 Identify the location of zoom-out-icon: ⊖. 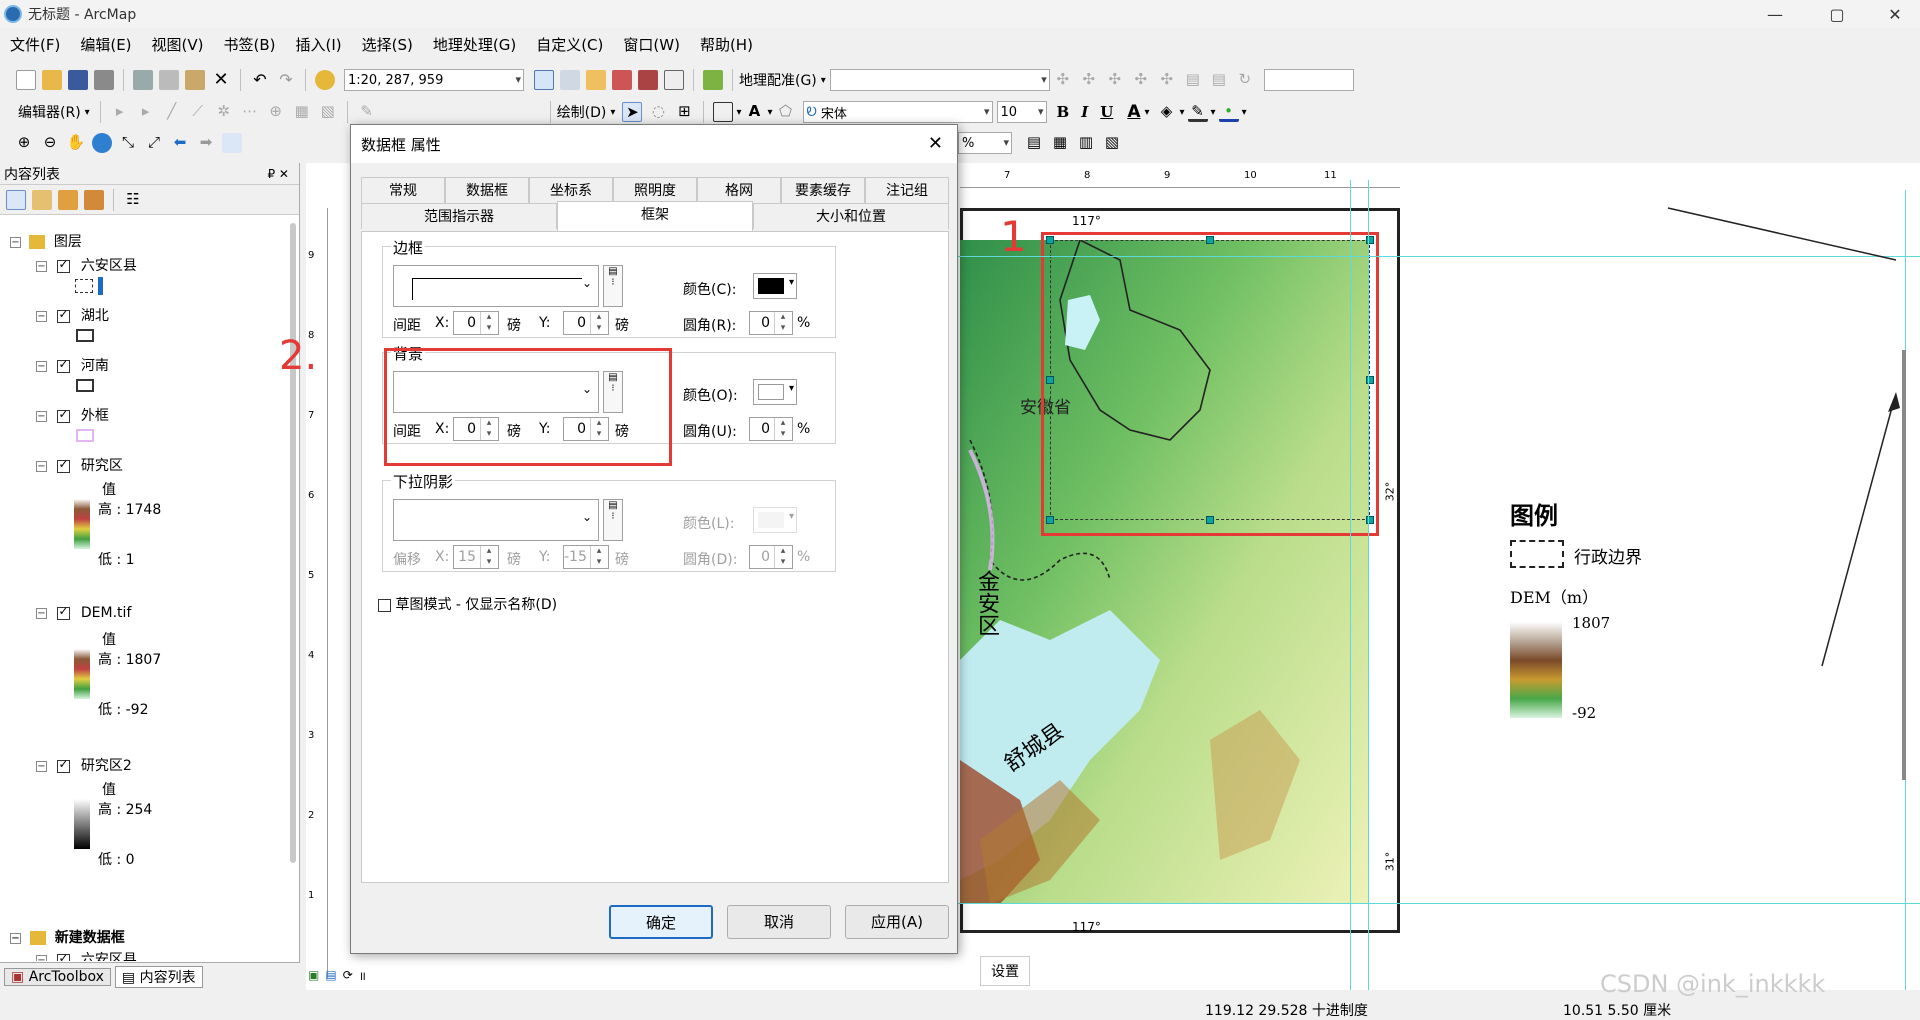
(50, 143).